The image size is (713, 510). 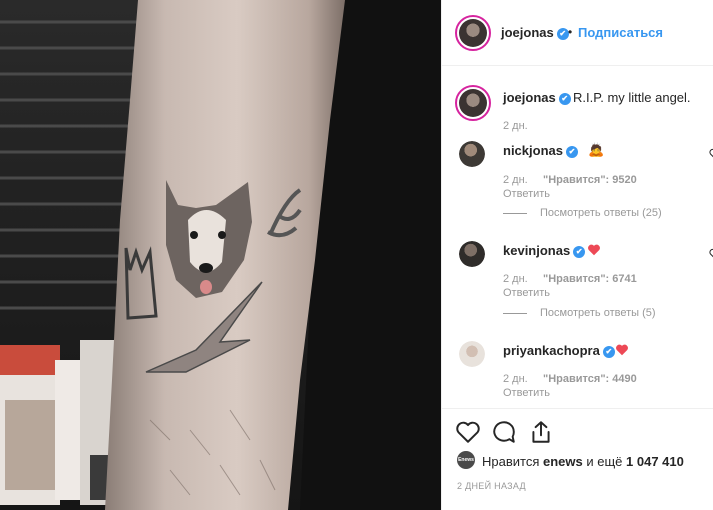 I want to click on comment-meta: 2 дн. "Нравится": 9520, so click(x=570, y=180).